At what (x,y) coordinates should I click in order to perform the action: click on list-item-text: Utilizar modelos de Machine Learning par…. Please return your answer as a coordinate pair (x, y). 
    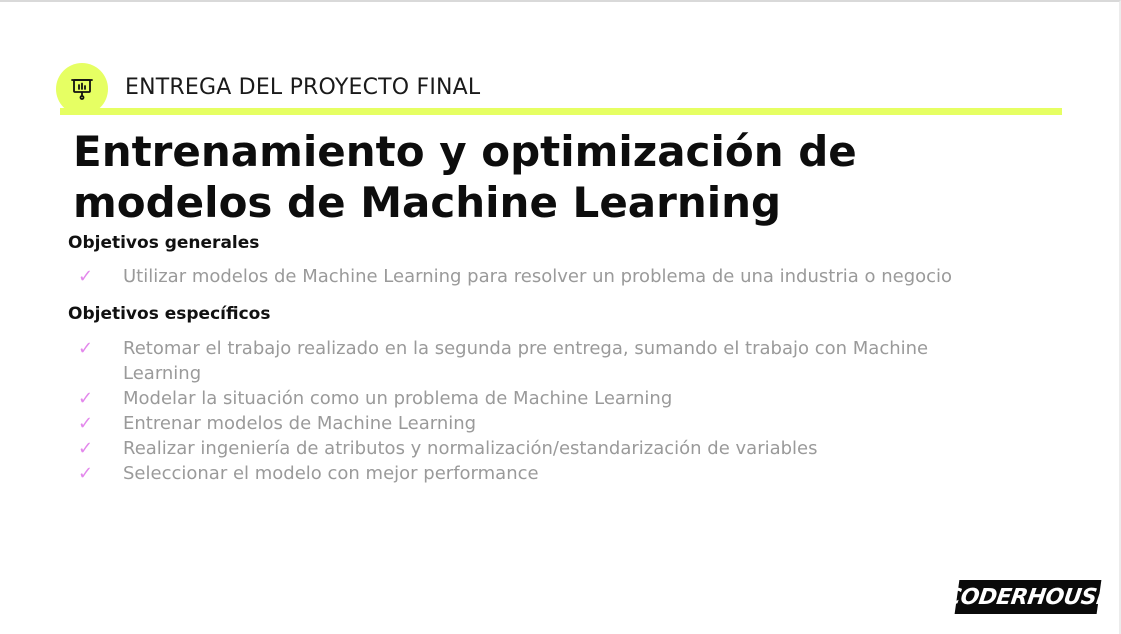
    Looking at the image, I should click on (538, 276).